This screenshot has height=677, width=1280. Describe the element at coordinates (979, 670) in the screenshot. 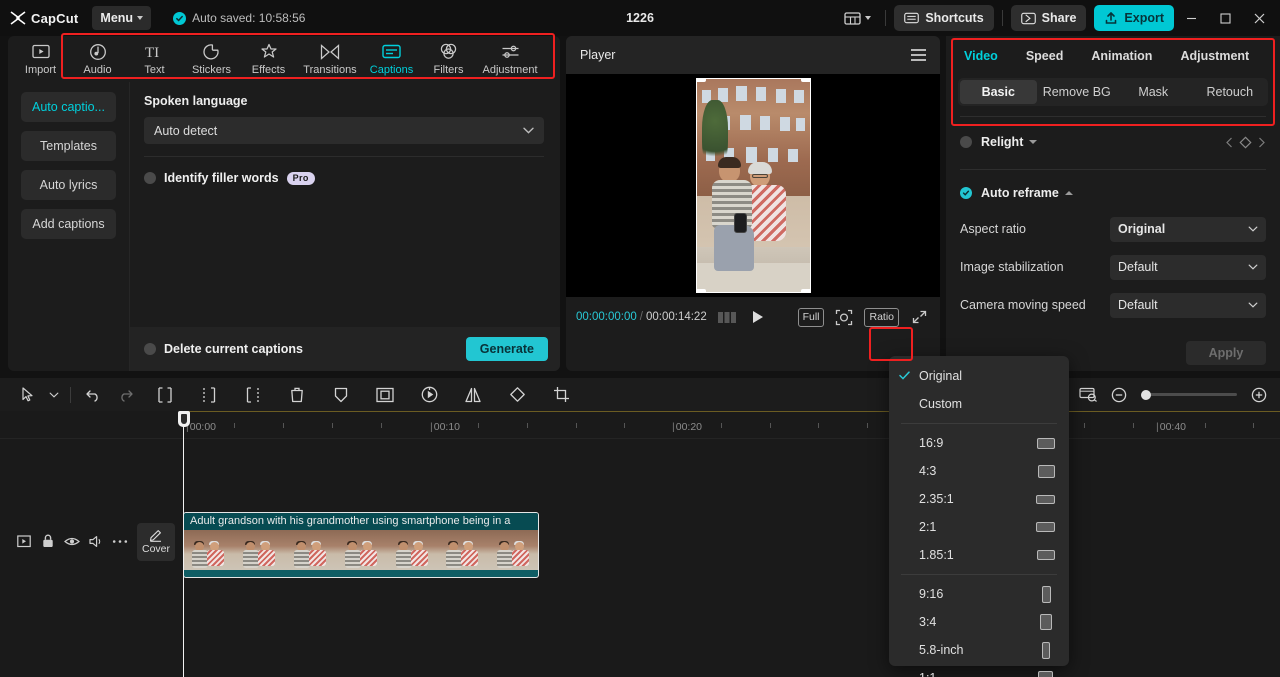

I see `menu-item-1-1: 1:1` at that location.